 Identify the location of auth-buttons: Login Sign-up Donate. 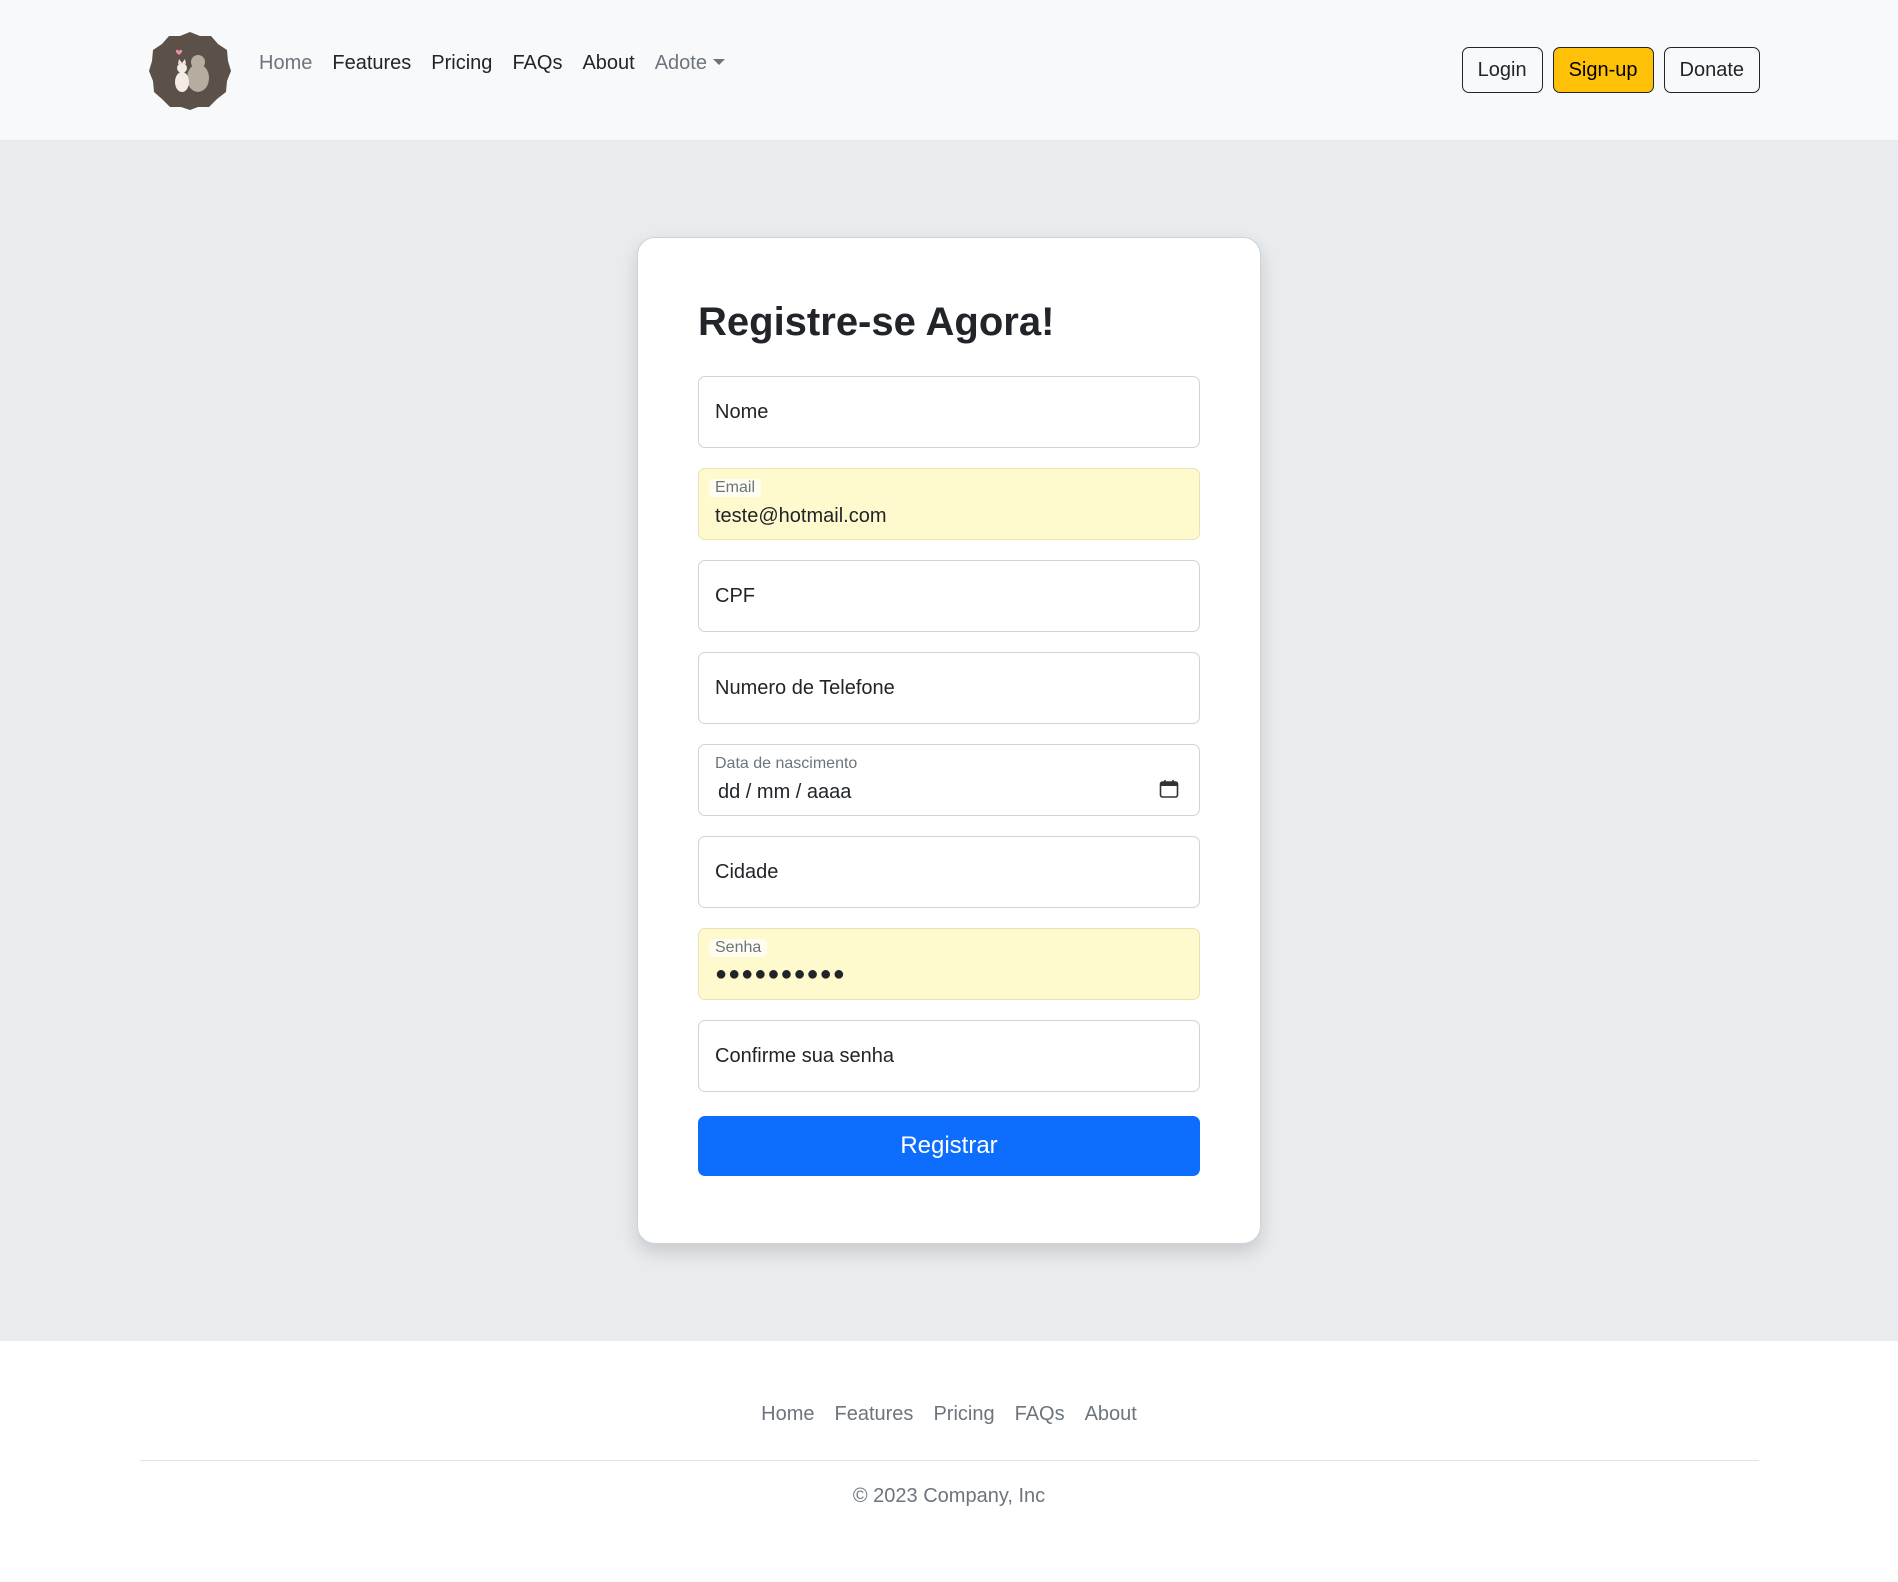
(1606, 70).